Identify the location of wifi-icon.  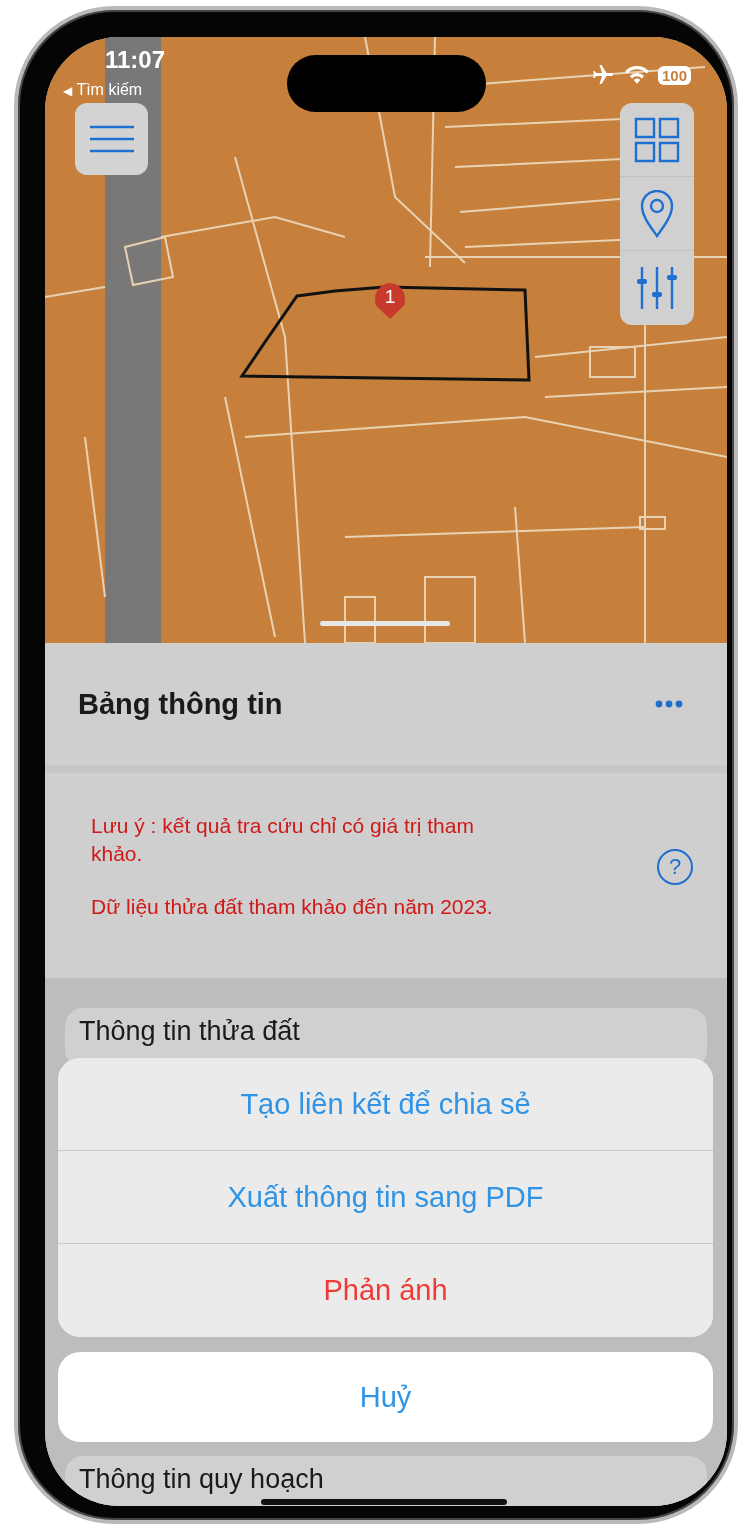
(636, 75).